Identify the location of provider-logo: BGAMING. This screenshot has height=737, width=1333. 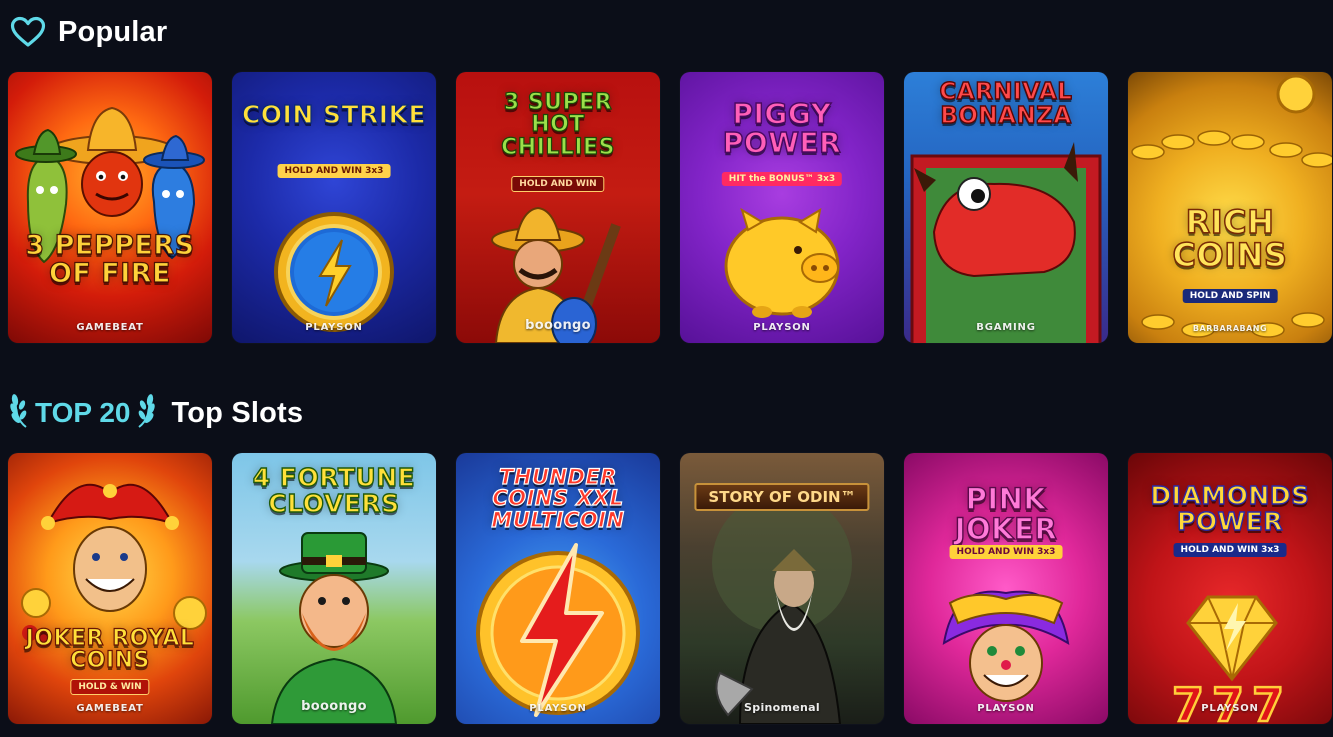
(1006, 327).